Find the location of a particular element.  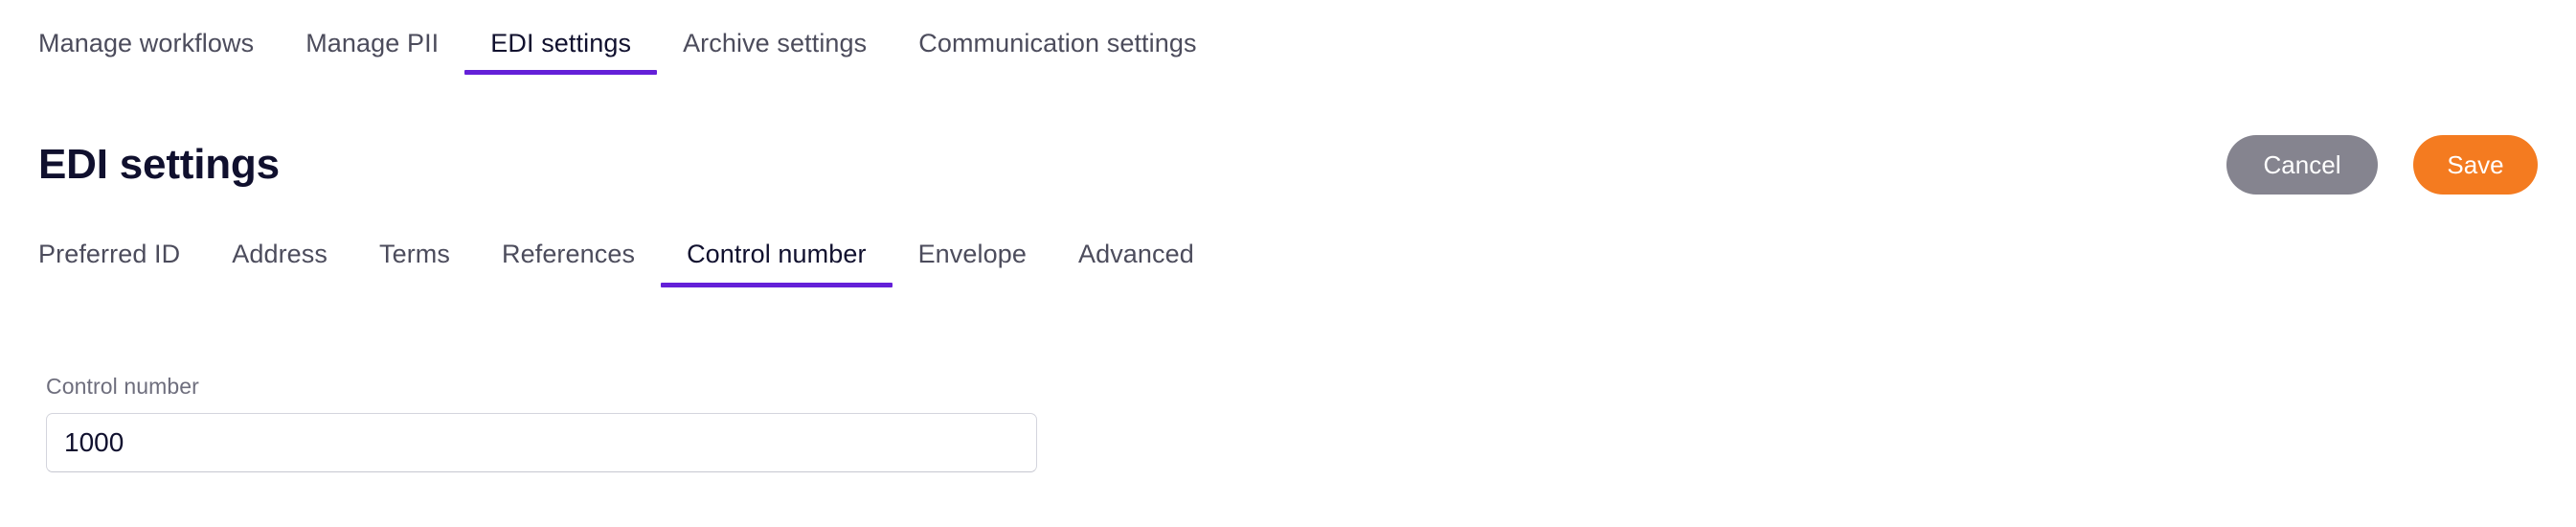

page-title: EDI settings is located at coordinates (159, 164).